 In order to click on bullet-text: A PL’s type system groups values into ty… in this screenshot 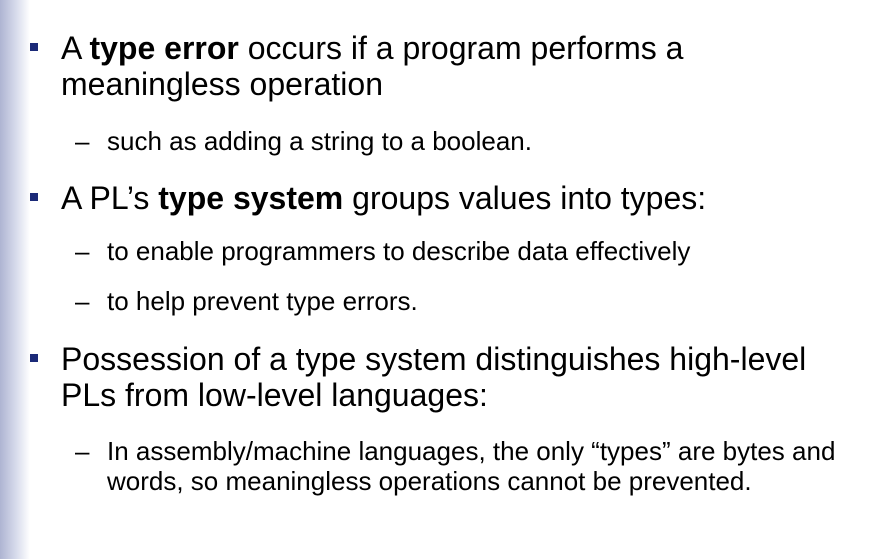, I will do `click(384, 198)`.